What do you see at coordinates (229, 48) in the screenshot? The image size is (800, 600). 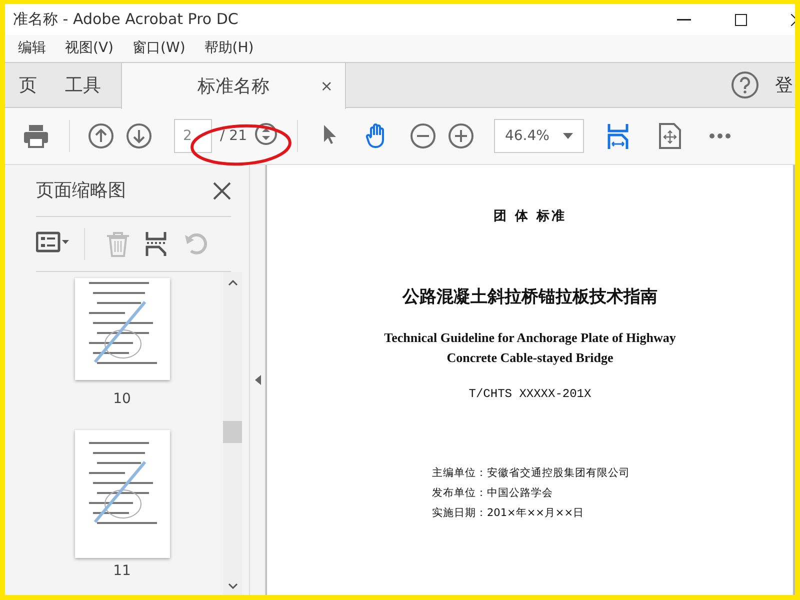 I see `menu-item: 帮助(H)` at bounding box center [229, 48].